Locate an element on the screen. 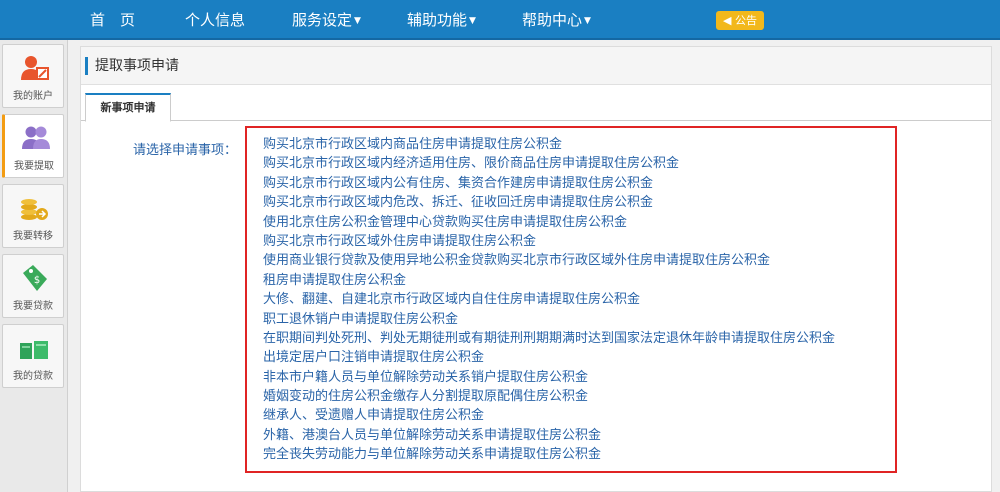 This screenshot has height=492, width=1000. application-option-link: 职工退休销户申请提取住房公积金 is located at coordinates (549, 319).